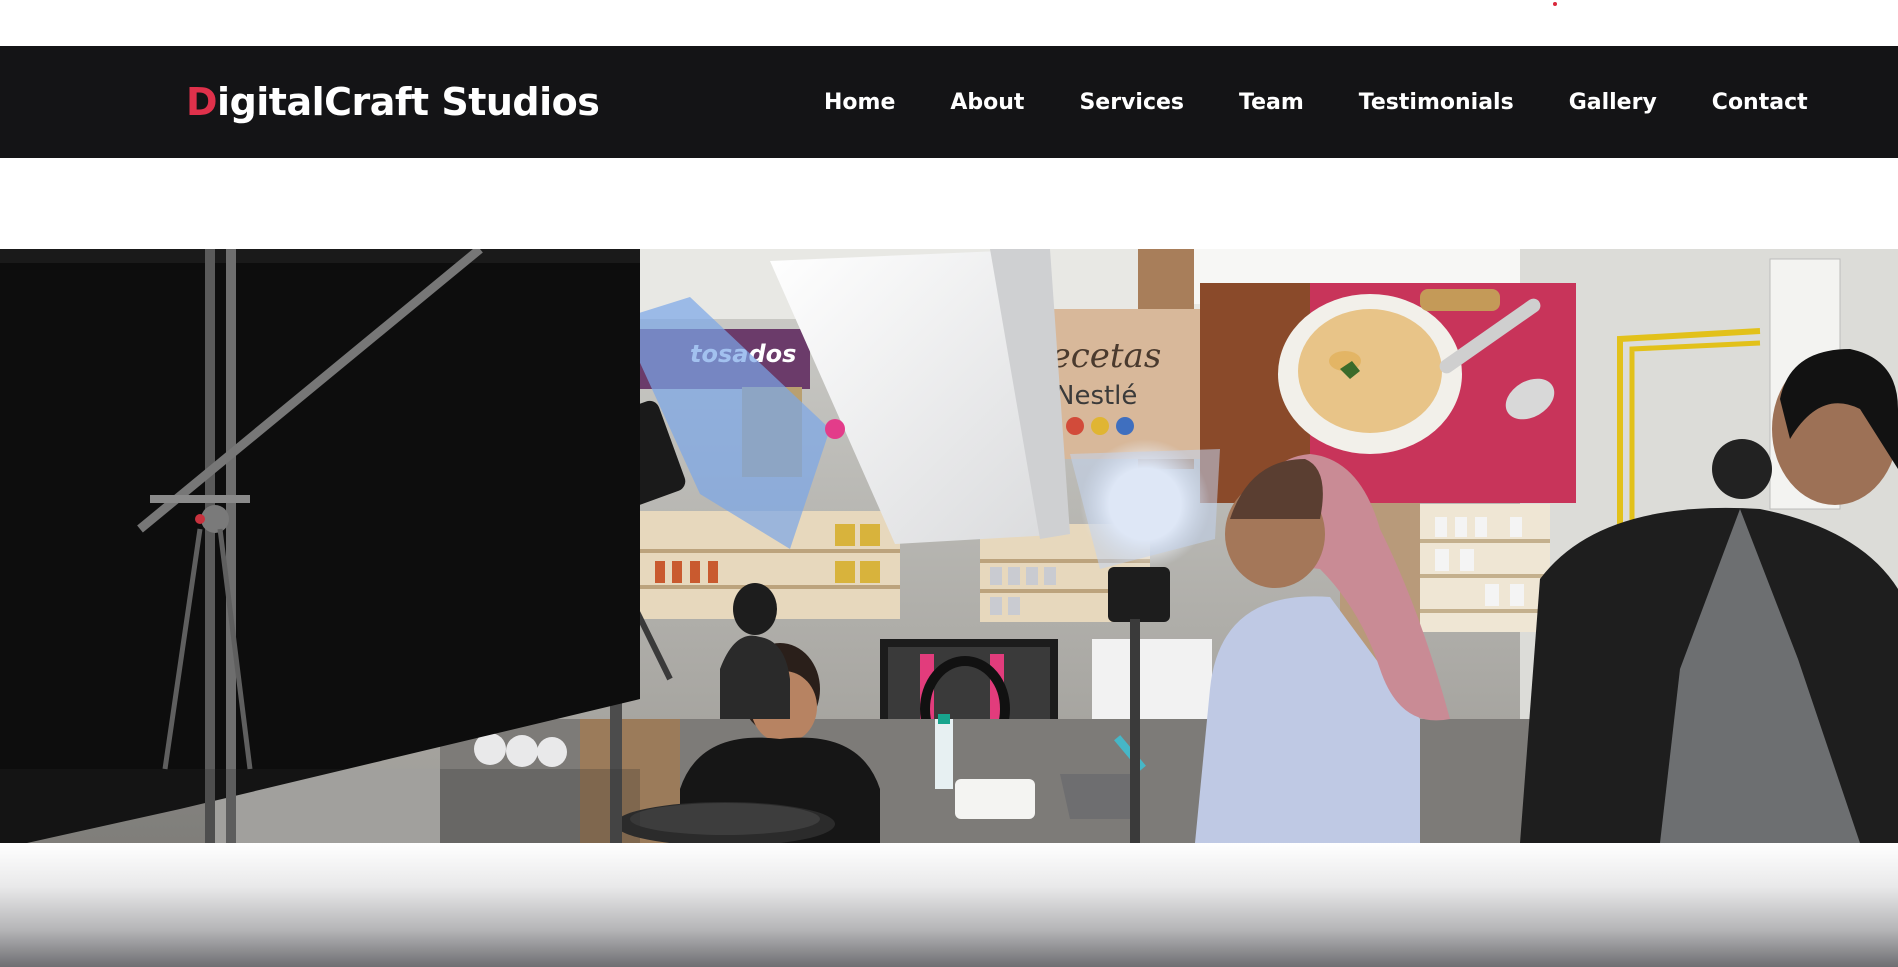  What do you see at coordinates (1096, 396) in the screenshot?
I see `sign-nestle: Nestlé` at bounding box center [1096, 396].